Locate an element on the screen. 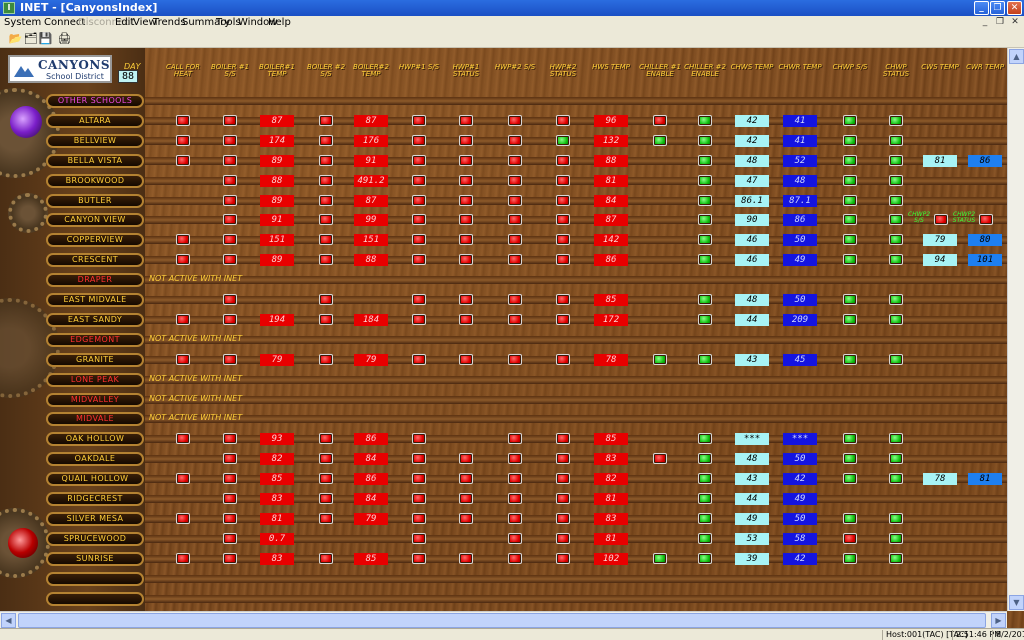 The width and height of the screenshot is (1024, 640). scroll-down-icon: ▼ is located at coordinates (1016, 602).